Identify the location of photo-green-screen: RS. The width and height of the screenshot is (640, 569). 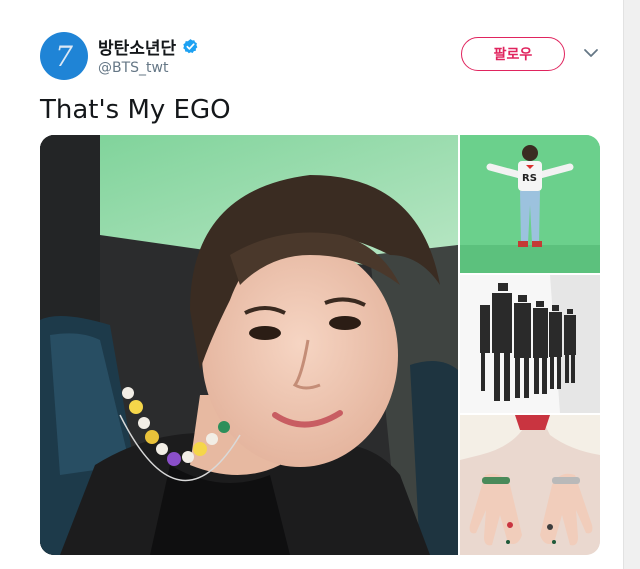
(530, 204).